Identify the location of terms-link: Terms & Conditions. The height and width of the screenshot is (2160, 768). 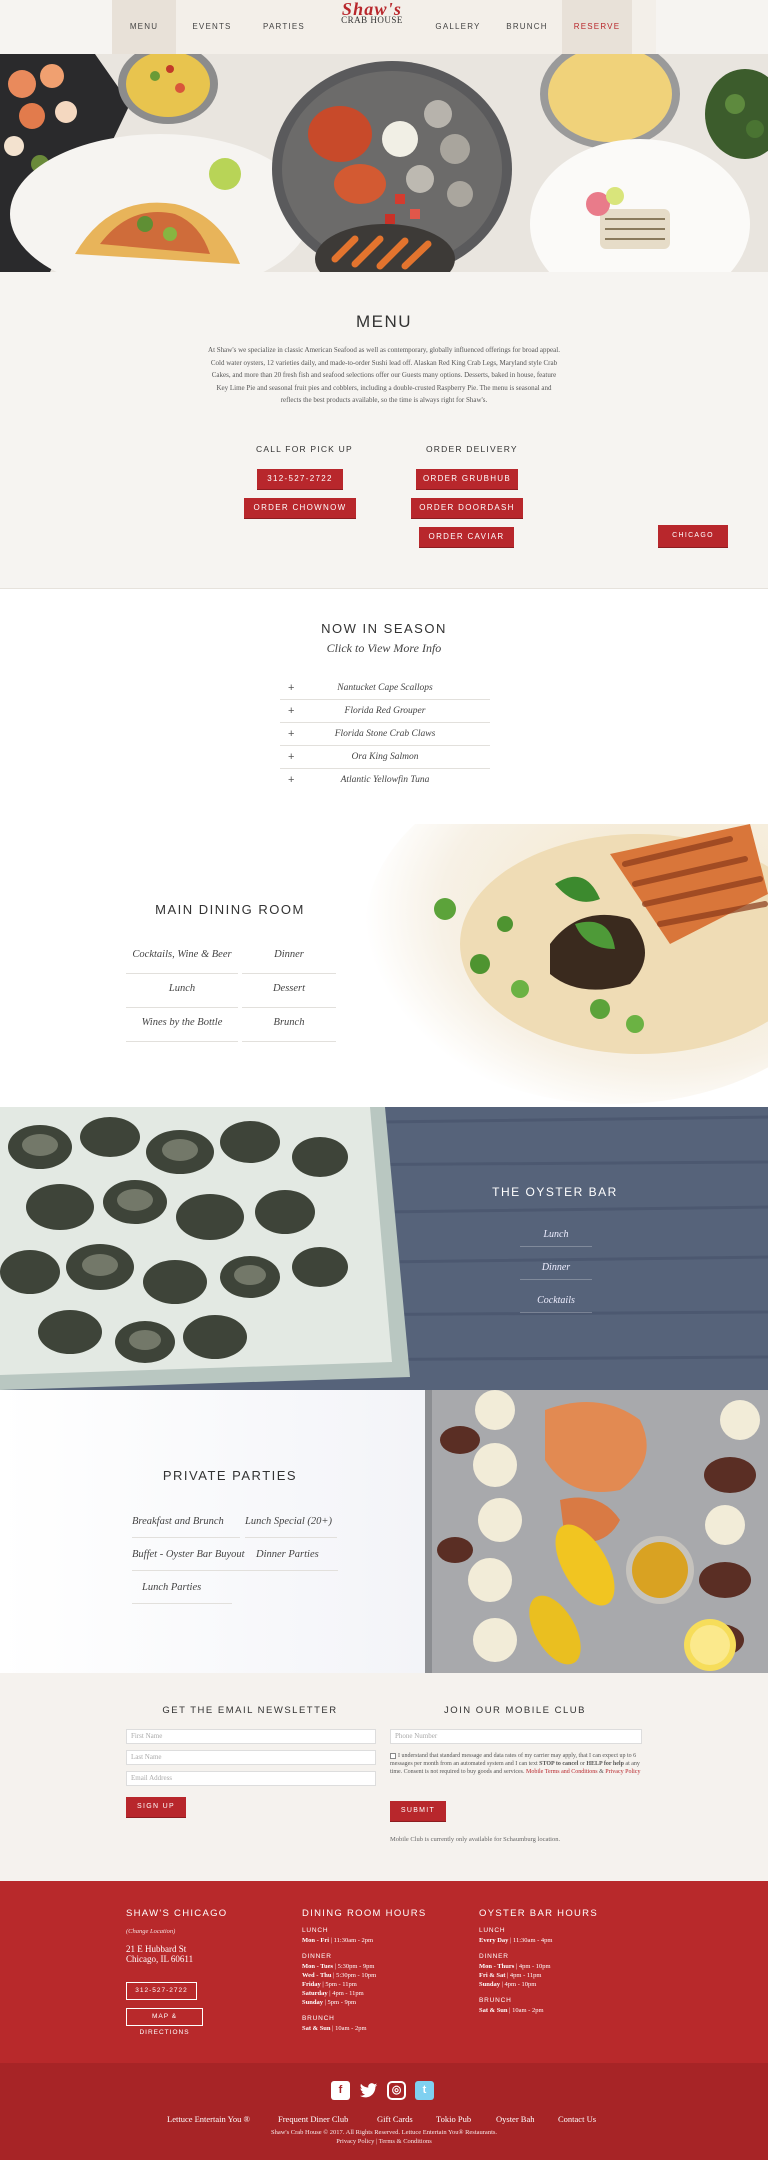
(405, 2141).